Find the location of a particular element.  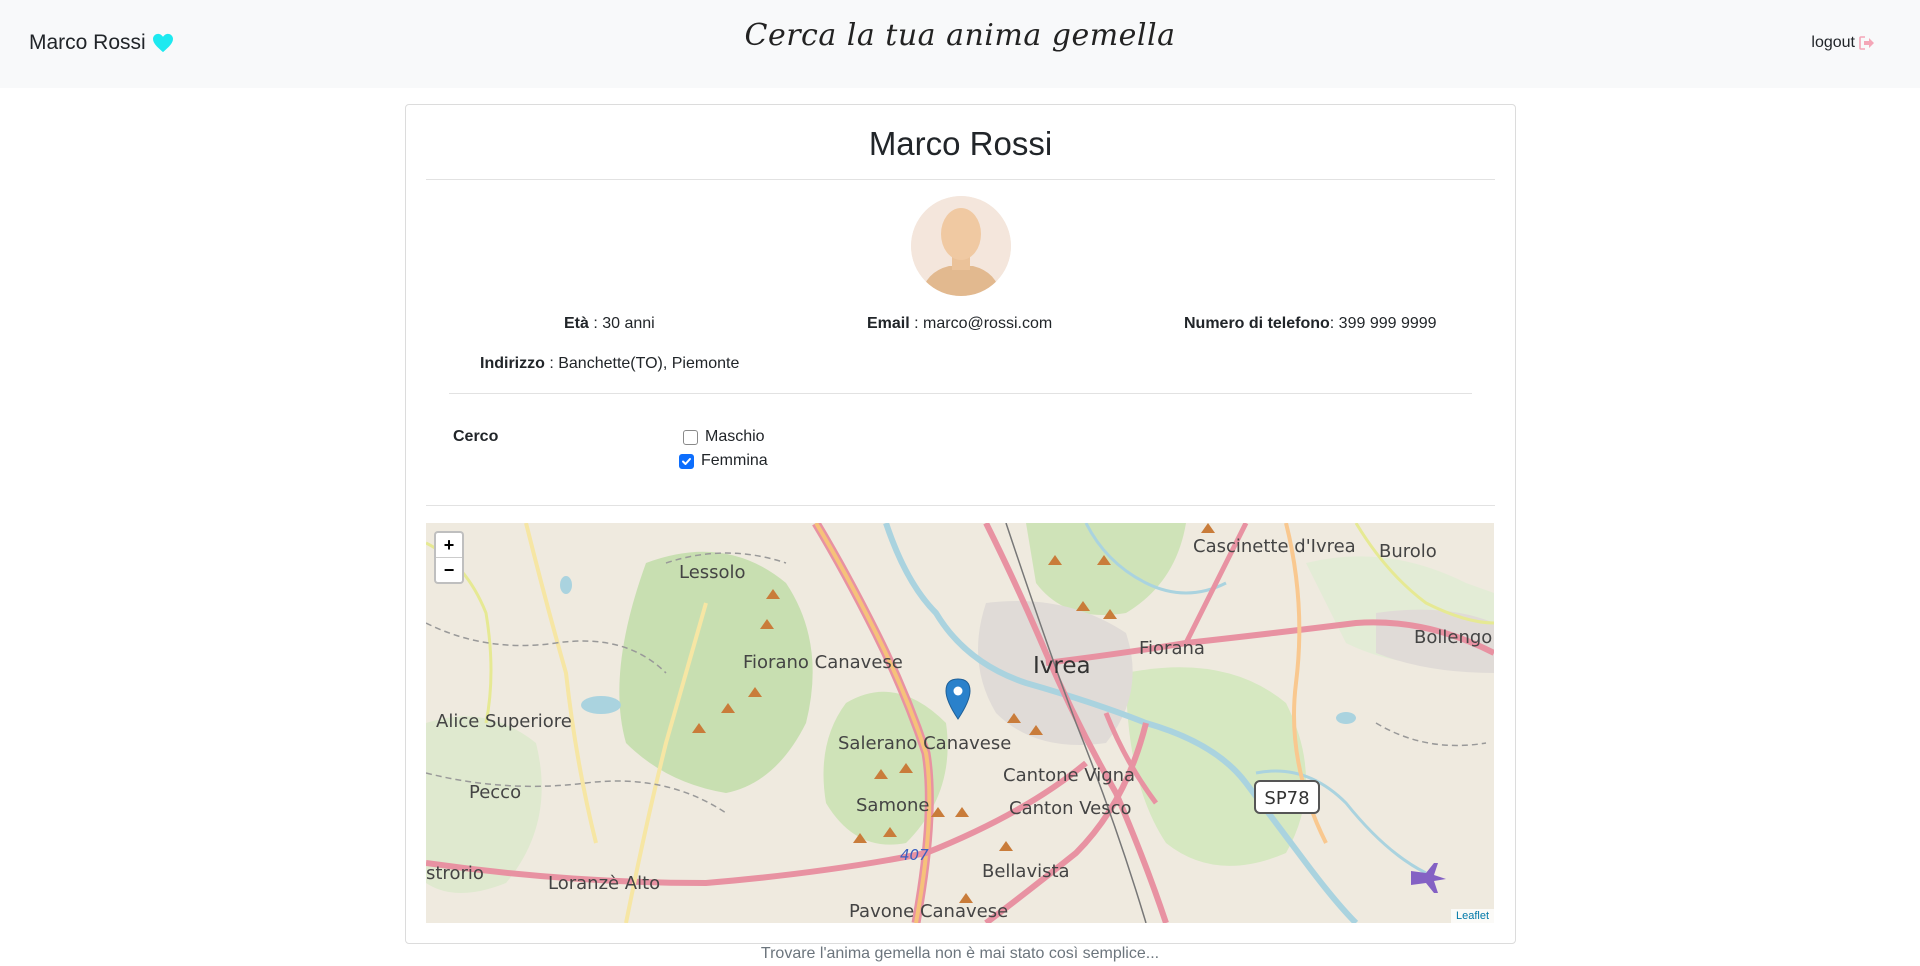

avatar is located at coordinates (961, 246).